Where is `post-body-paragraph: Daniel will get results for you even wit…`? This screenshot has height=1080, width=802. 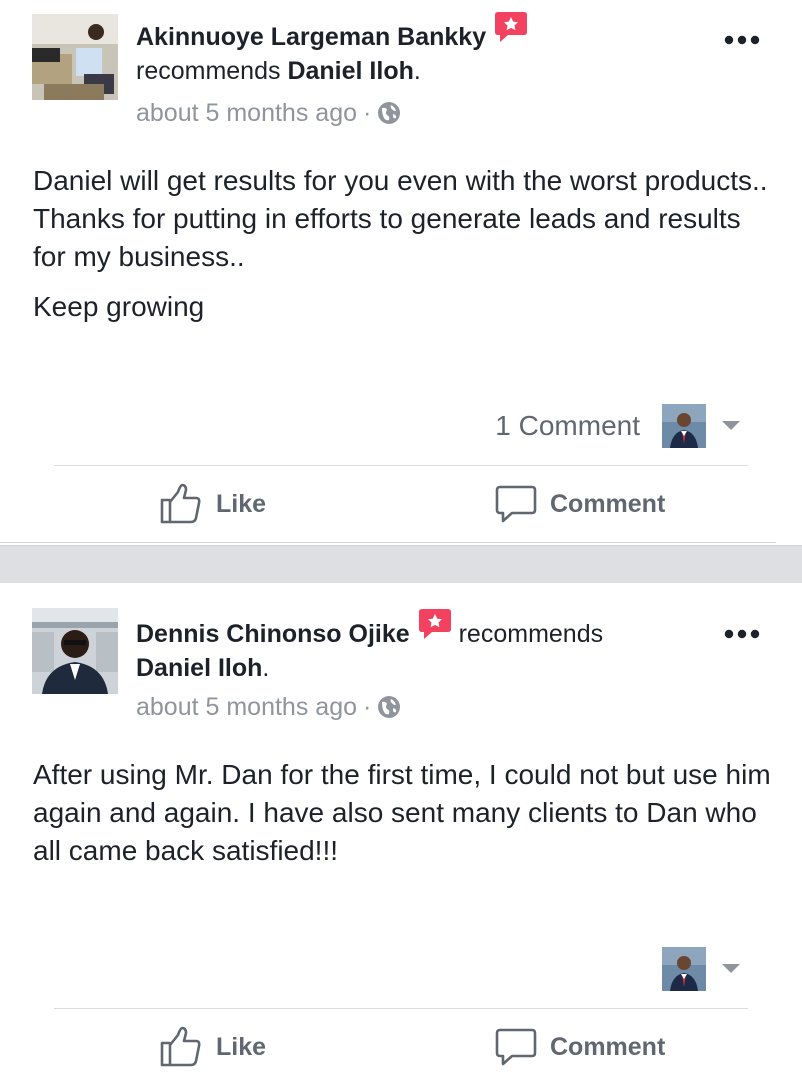 post-body-paragraph: Daniel will get results for you even wit… is located at coordinates (400, 218).